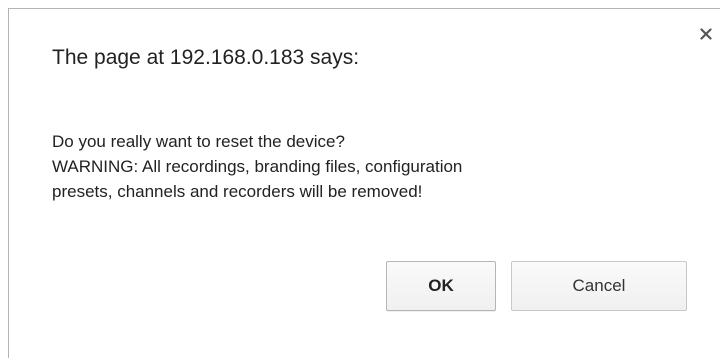 This screenshot has width=720, height=358. I want to click on message-line: Do you really want to reset the device?, so click(198, 141).